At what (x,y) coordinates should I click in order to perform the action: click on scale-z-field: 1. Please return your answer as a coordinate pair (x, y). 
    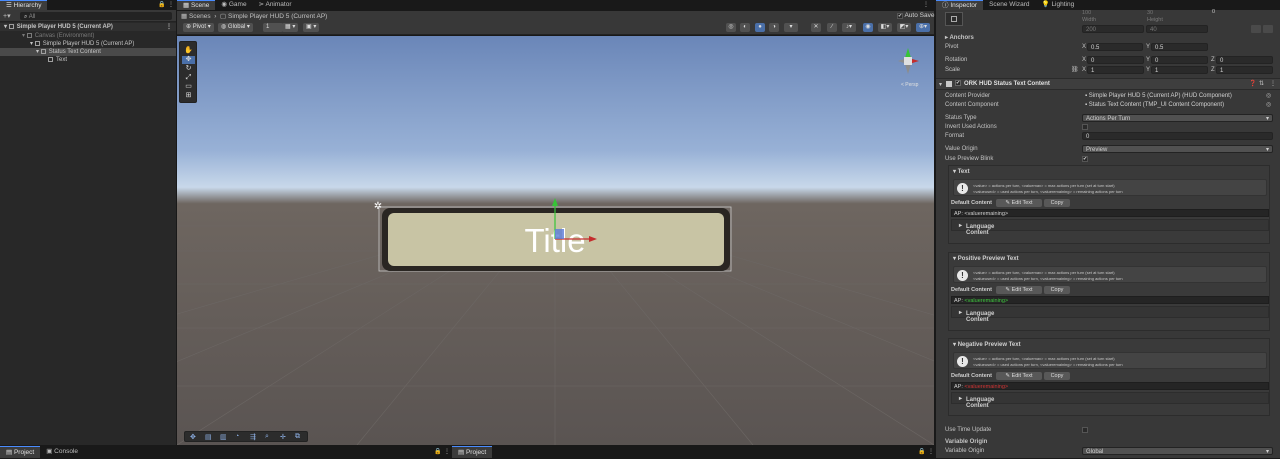
    Looking at the image, I should click on (1244, 70).